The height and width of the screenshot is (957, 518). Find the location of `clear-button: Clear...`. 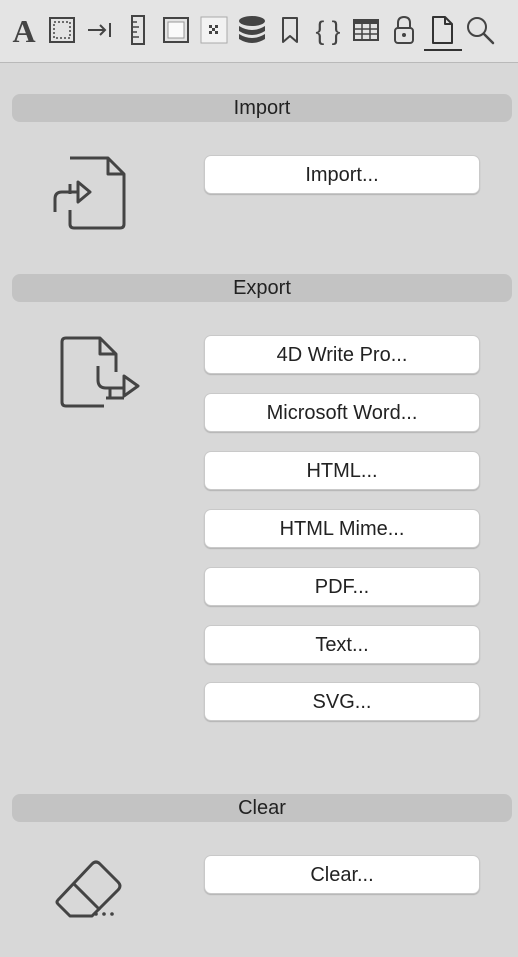

clear-button: Clear... is located at coordinates (342, 874).